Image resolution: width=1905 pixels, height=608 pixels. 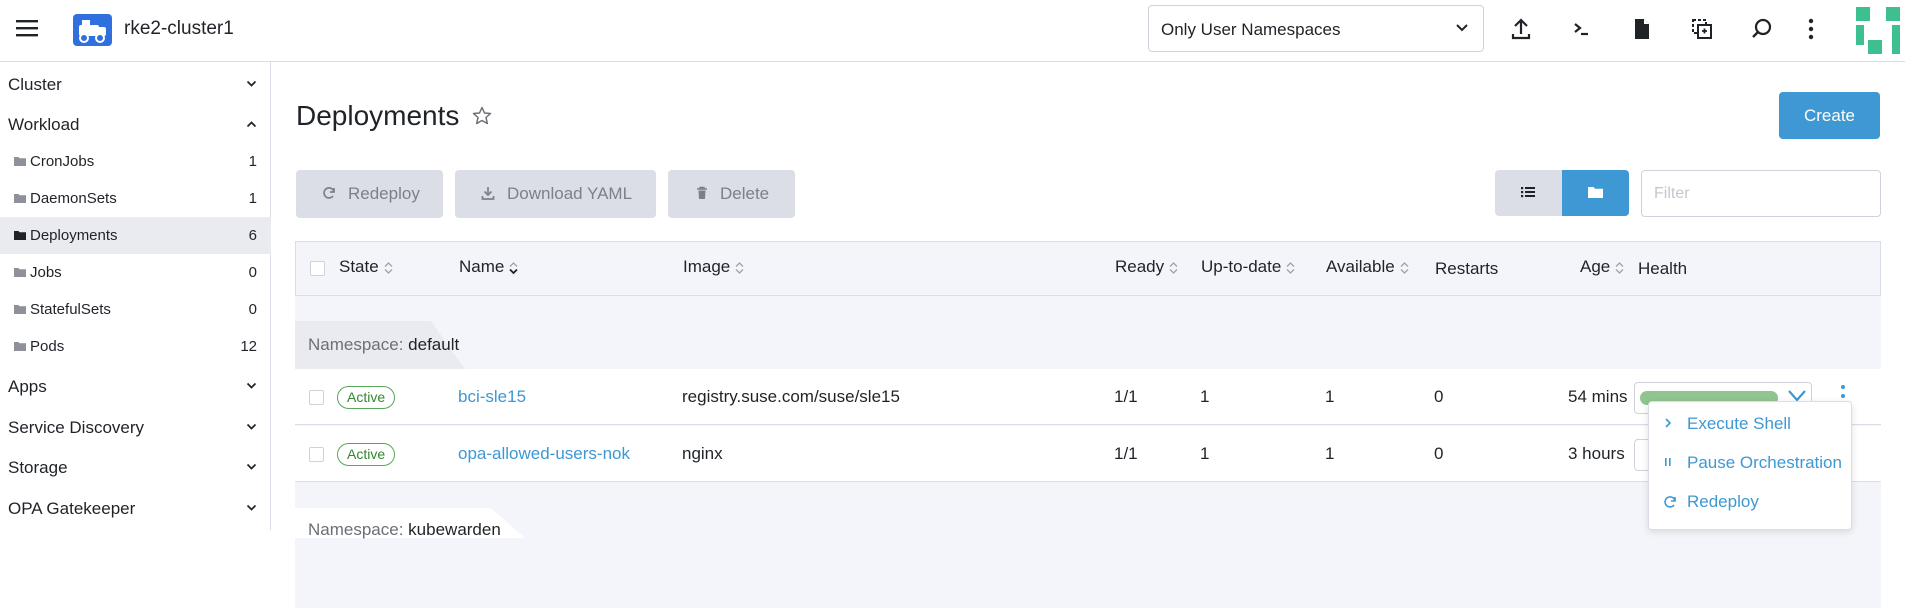 I want to click on brand-logo, so click(x=1878, y=30).